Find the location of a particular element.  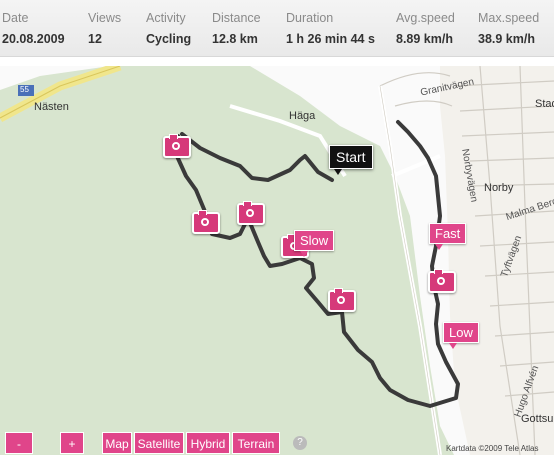

place-stadion: Stad is located at coordinates (544, 104).